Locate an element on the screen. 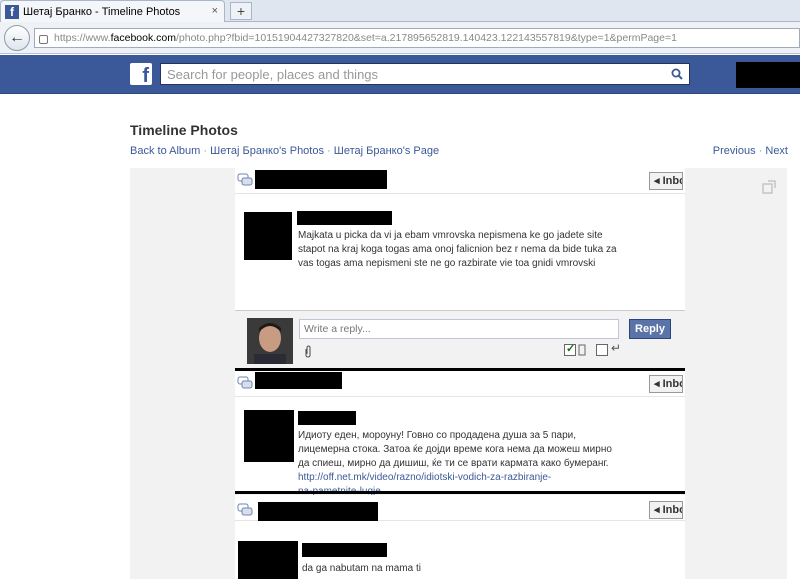 The height and width of the screenshot is (579, 800). secondary-checkbox is located at coordinates (602, 350).